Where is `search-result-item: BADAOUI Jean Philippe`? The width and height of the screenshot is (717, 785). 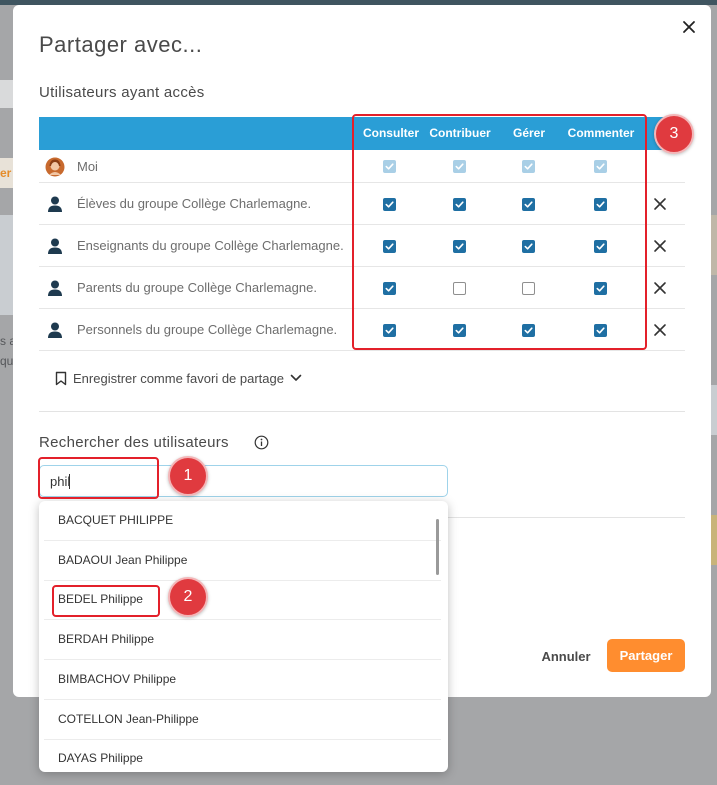
search-result-item: BADAOUI Jean Philippe is located at coordinates (242, 561).